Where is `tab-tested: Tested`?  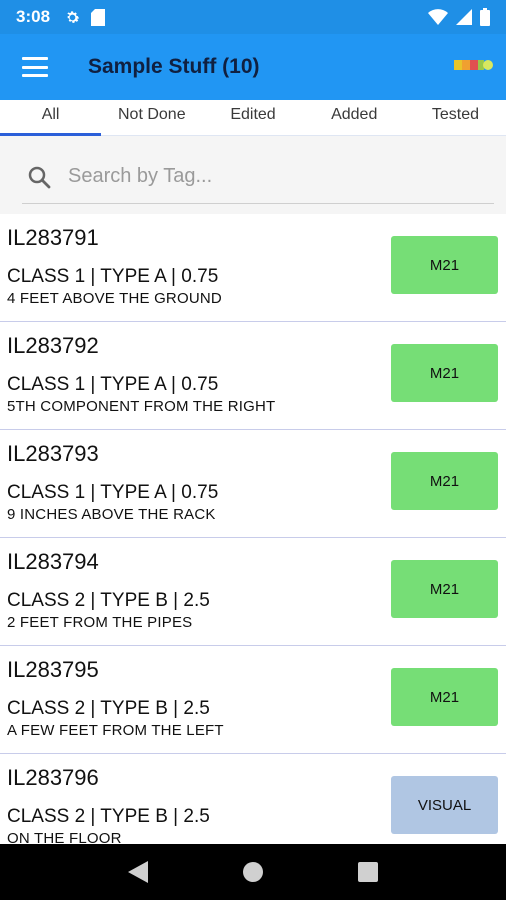 tab-tested: Tested is located at coordinates (455, 117).